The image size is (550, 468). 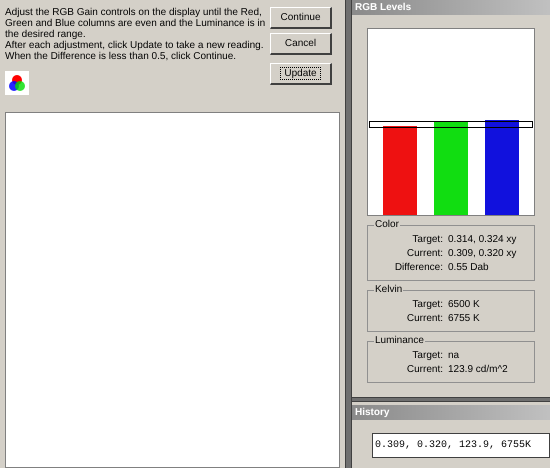 What do you see at coordinates (482, 240) in the screenshot?
I see `field-value: 0.314, 0.324 xy` at bounding box center [482, 240].